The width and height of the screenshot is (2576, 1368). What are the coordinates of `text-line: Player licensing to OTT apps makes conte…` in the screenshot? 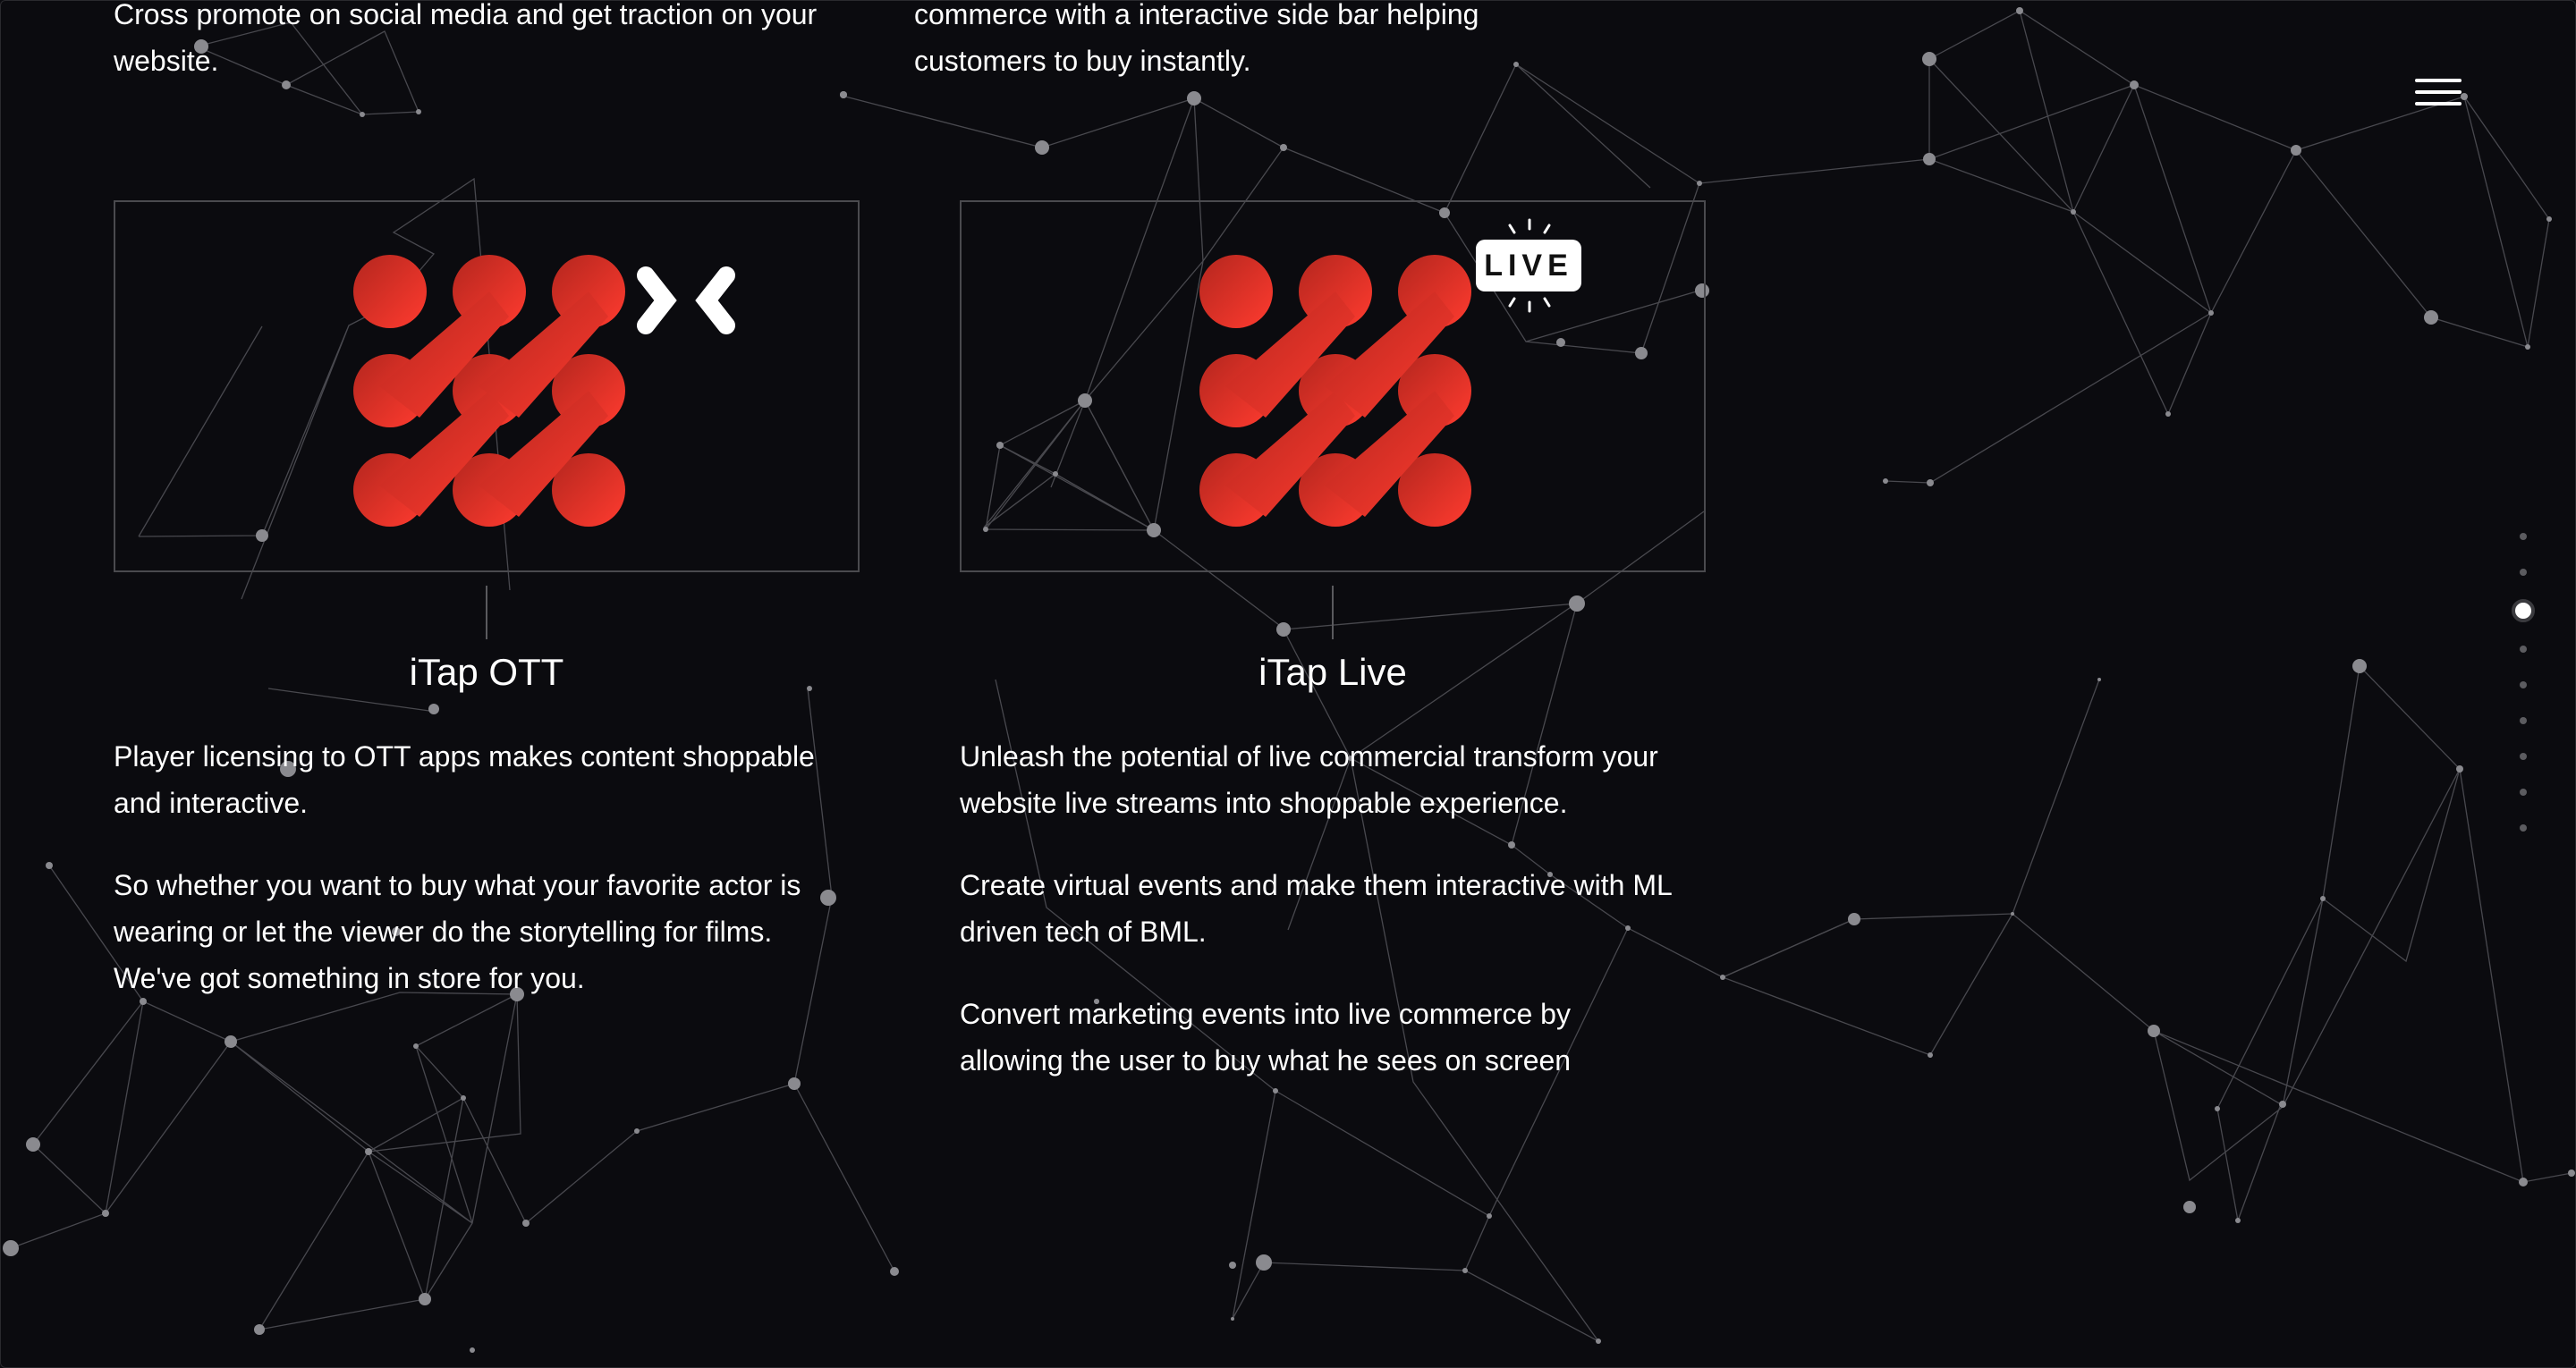 It's located at (464, 756).